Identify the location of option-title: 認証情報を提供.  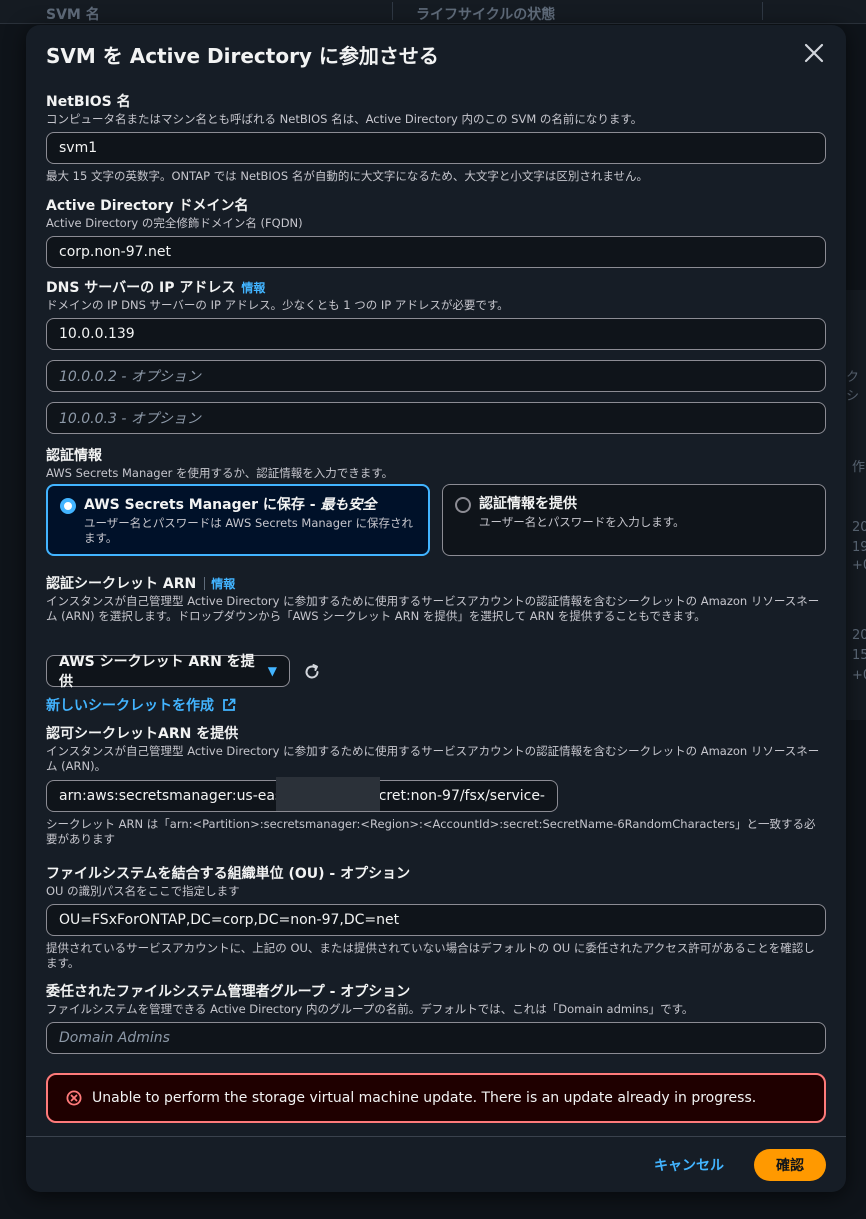
(528, 504).